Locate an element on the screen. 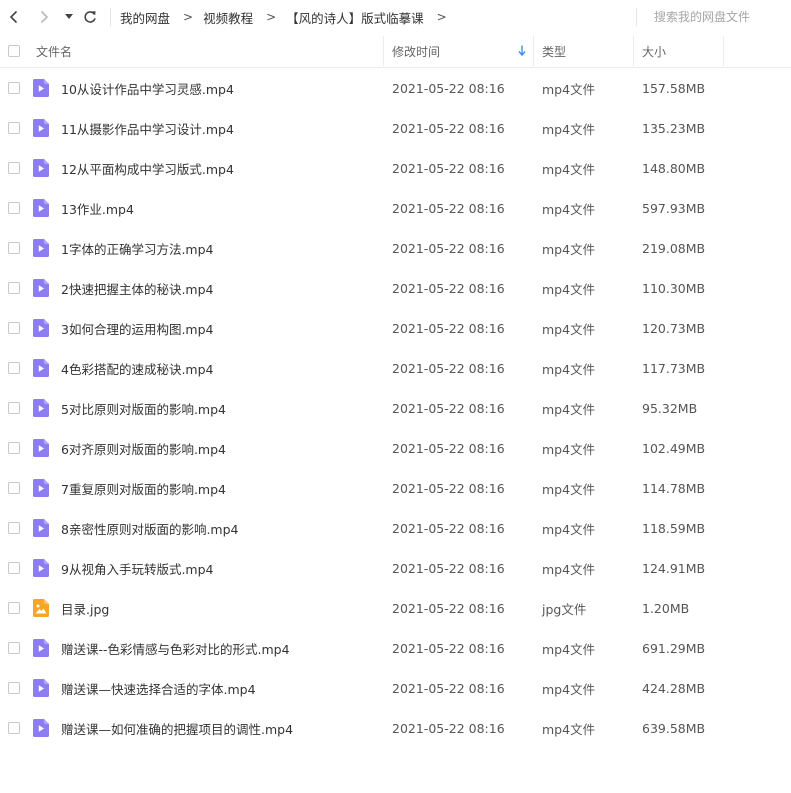  file-name: 赠送课--色彩情感与色彩对比的形式.mp4 is located at coordinates (221, 648).